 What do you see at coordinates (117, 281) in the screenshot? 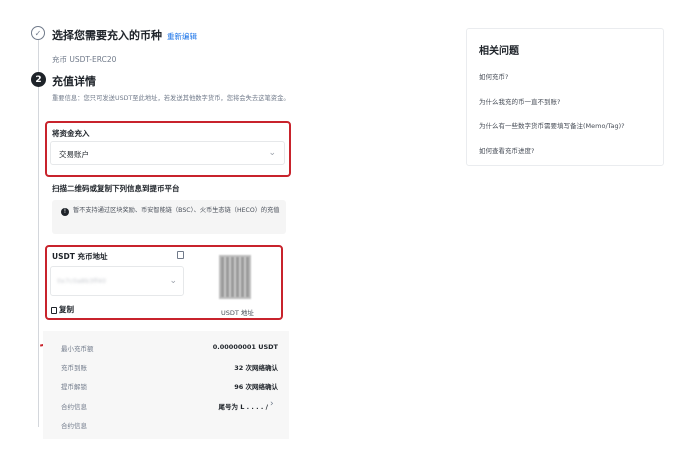
I see `address-field: 0x7c0a8b3ff40 ⌄` at bounding box center [117, 281].